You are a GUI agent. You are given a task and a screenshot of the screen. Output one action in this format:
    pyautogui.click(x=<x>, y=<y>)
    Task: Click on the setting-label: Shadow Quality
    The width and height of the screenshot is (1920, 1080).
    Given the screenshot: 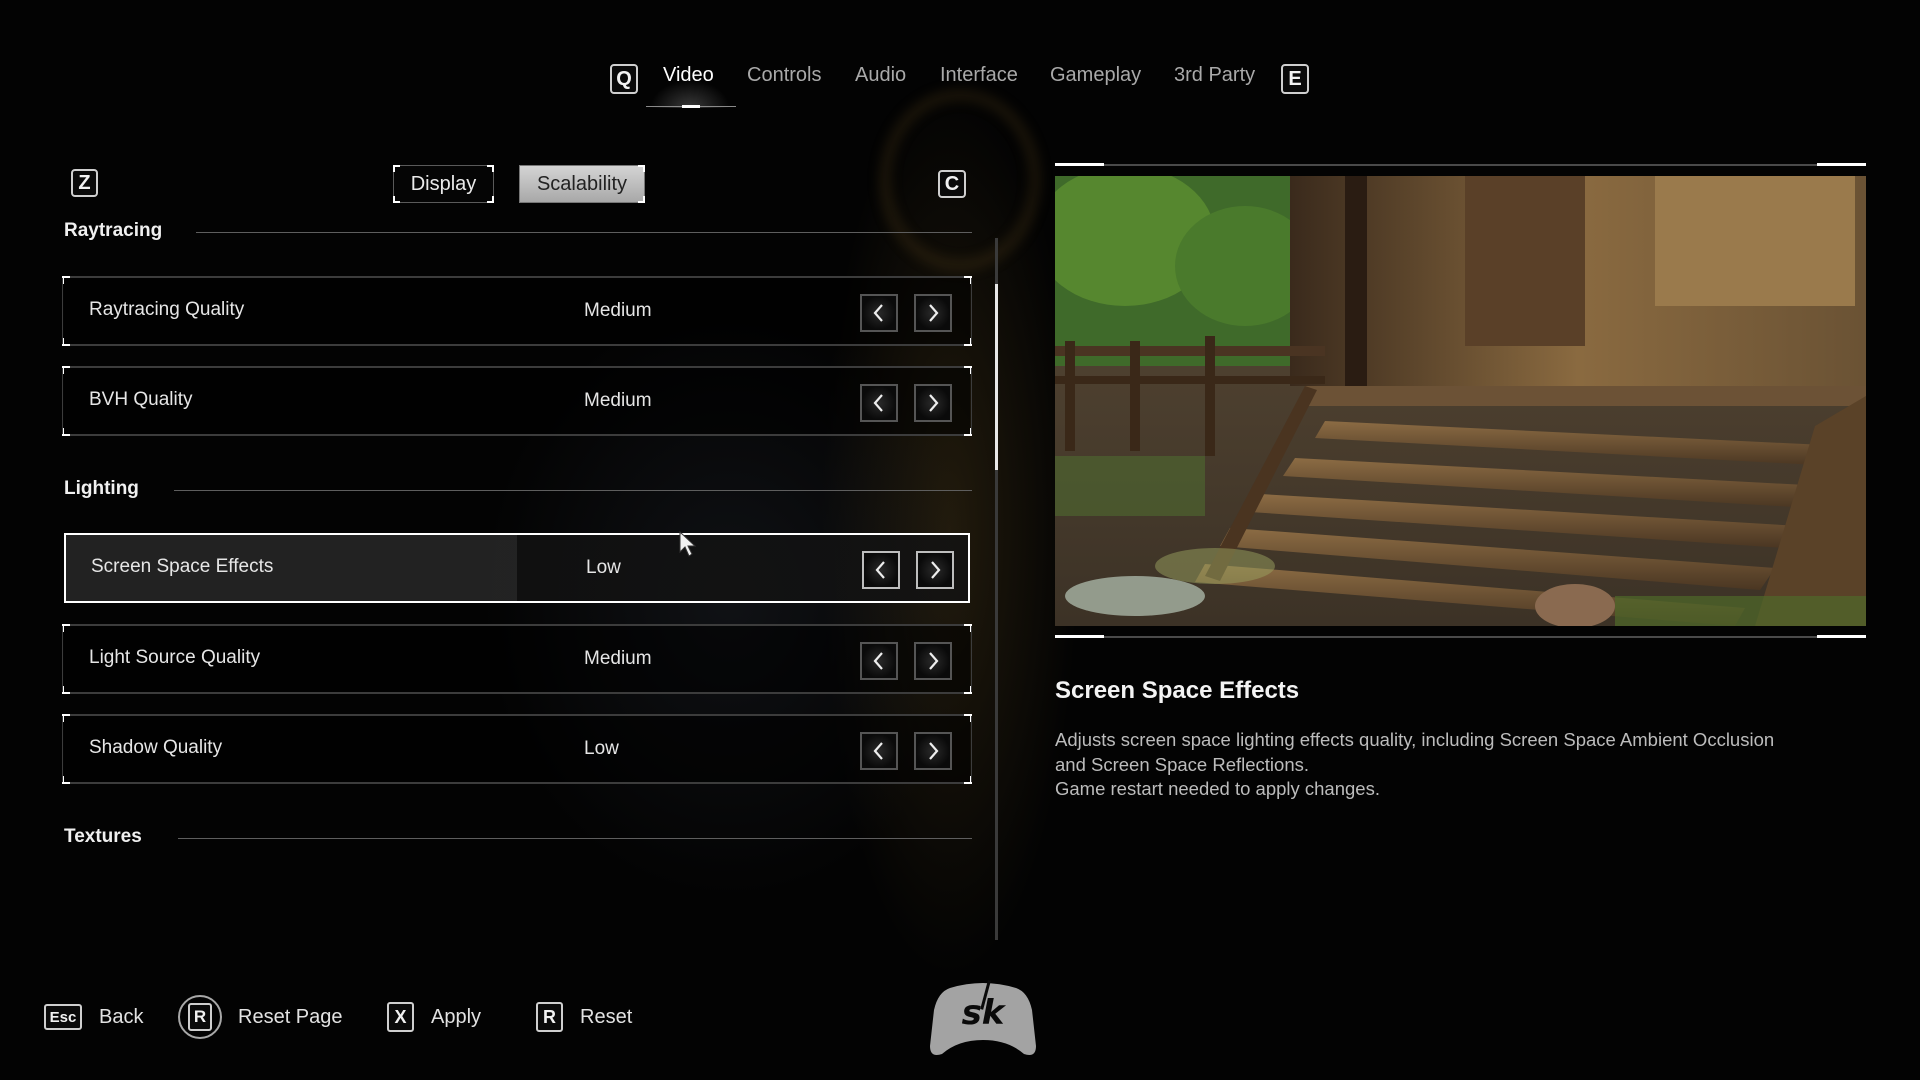 What is the action you would take?
    pyautogui.click(x=156, y=747)
    